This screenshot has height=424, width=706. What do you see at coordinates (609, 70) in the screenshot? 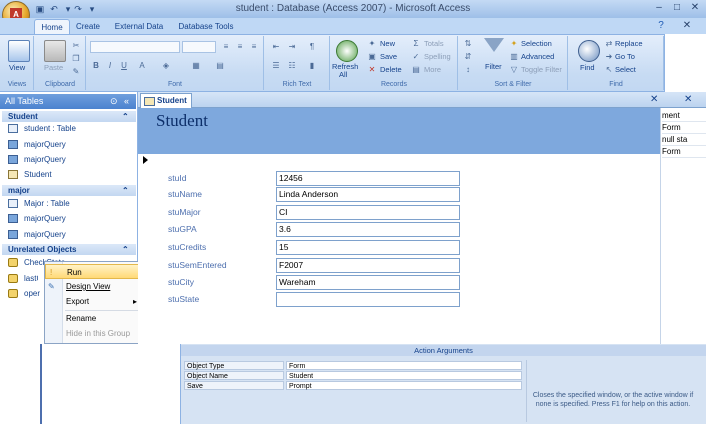
I see `select-icon: ↖` at bounding box center [609, 70].